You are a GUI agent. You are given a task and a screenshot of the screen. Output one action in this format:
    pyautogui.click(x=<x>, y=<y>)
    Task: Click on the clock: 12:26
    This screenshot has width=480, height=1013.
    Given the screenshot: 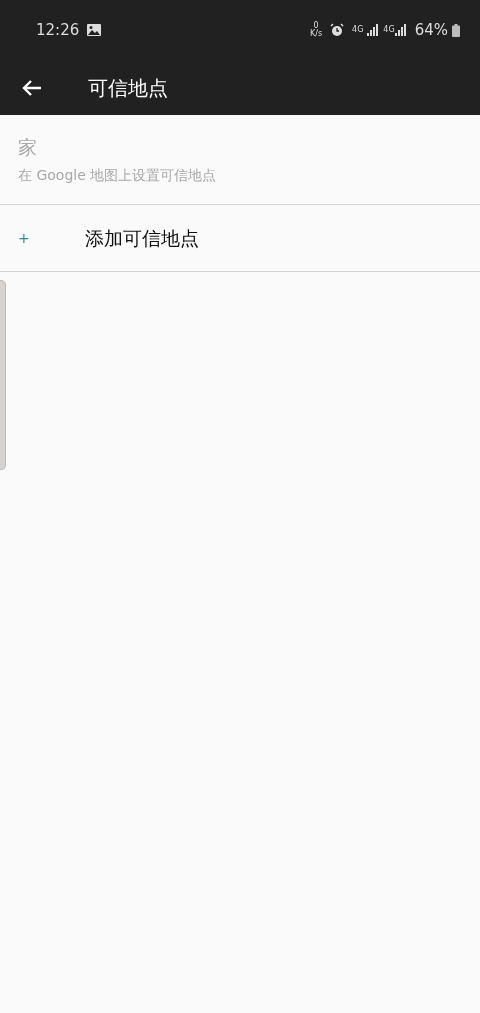 What is the action you would take?
    pyautogui.click(x=58, y=30)
    